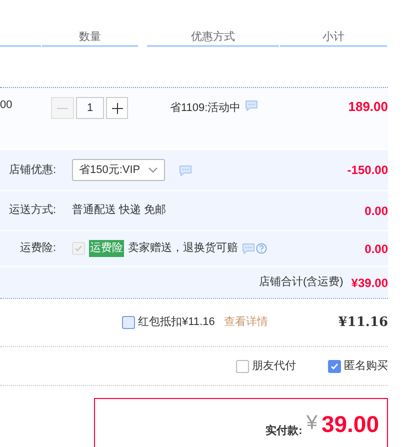 The image size is (411, 447). What do you see at coordinates (362, 323) in the screenshot?
I see `deduction-amount: ¥11.16` at bounding box center [362, 323].